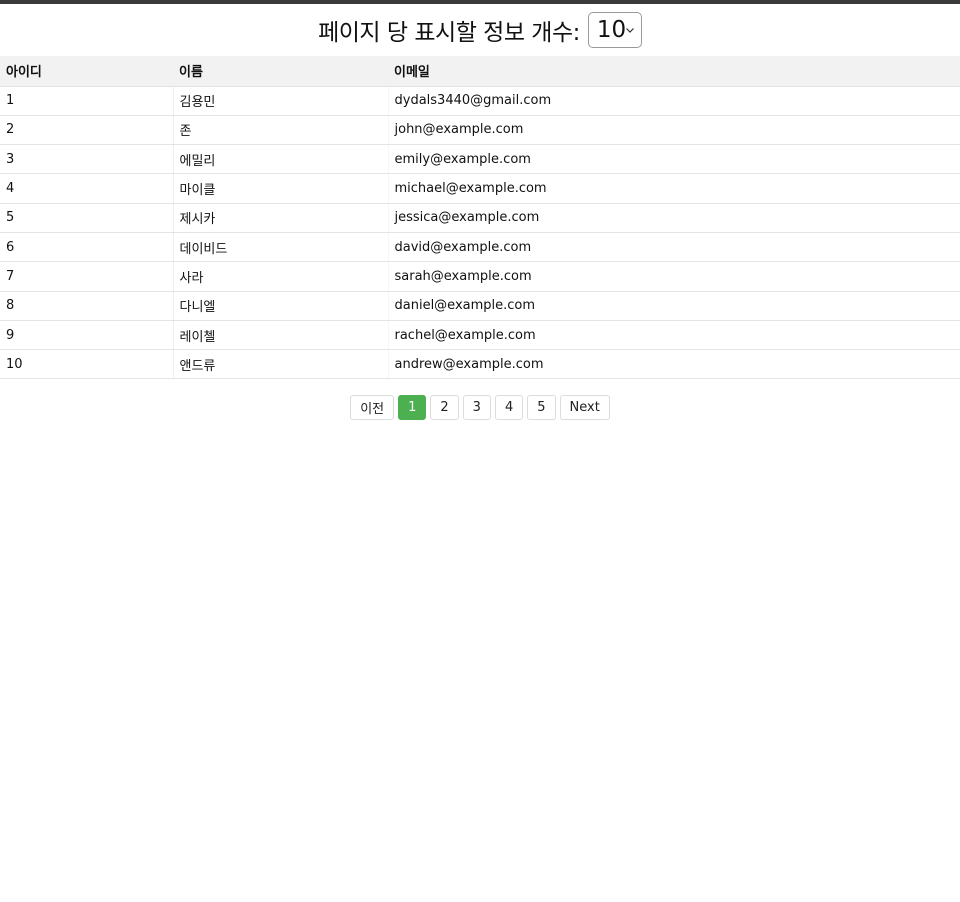  I want to click on cell-id: 3, so click(86, 159).